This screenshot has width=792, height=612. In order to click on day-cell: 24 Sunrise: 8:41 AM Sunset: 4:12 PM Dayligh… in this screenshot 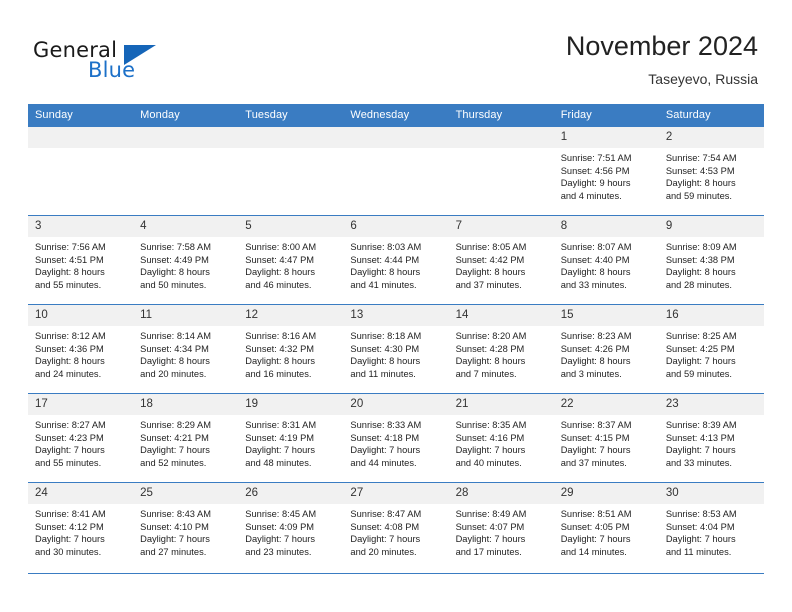, I will do `click(81, 526)`.